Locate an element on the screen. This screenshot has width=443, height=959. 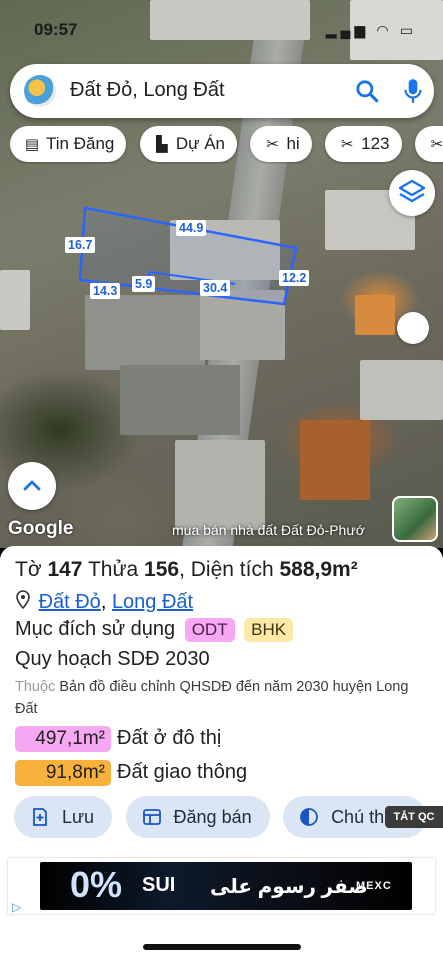
area-row-residential: 497,1m² Đất ở đô thị is located at coordinates (118, 739).